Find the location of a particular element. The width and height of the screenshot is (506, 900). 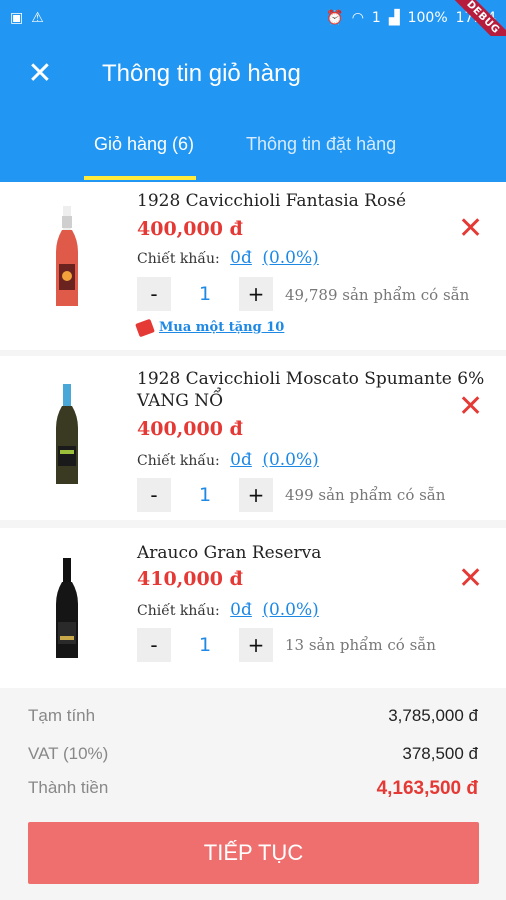

app-bar: ✕ Thông tin giỏ hàng is located at coordinates (253, 76).